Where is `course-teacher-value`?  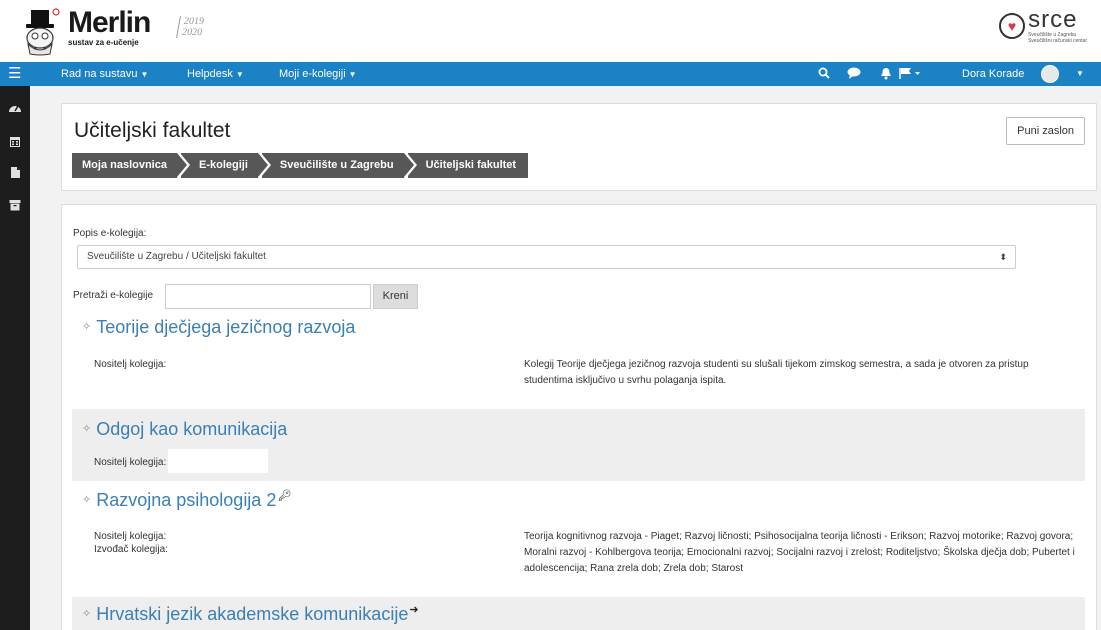
course-teacher-value is located at coordinates (218, 461).